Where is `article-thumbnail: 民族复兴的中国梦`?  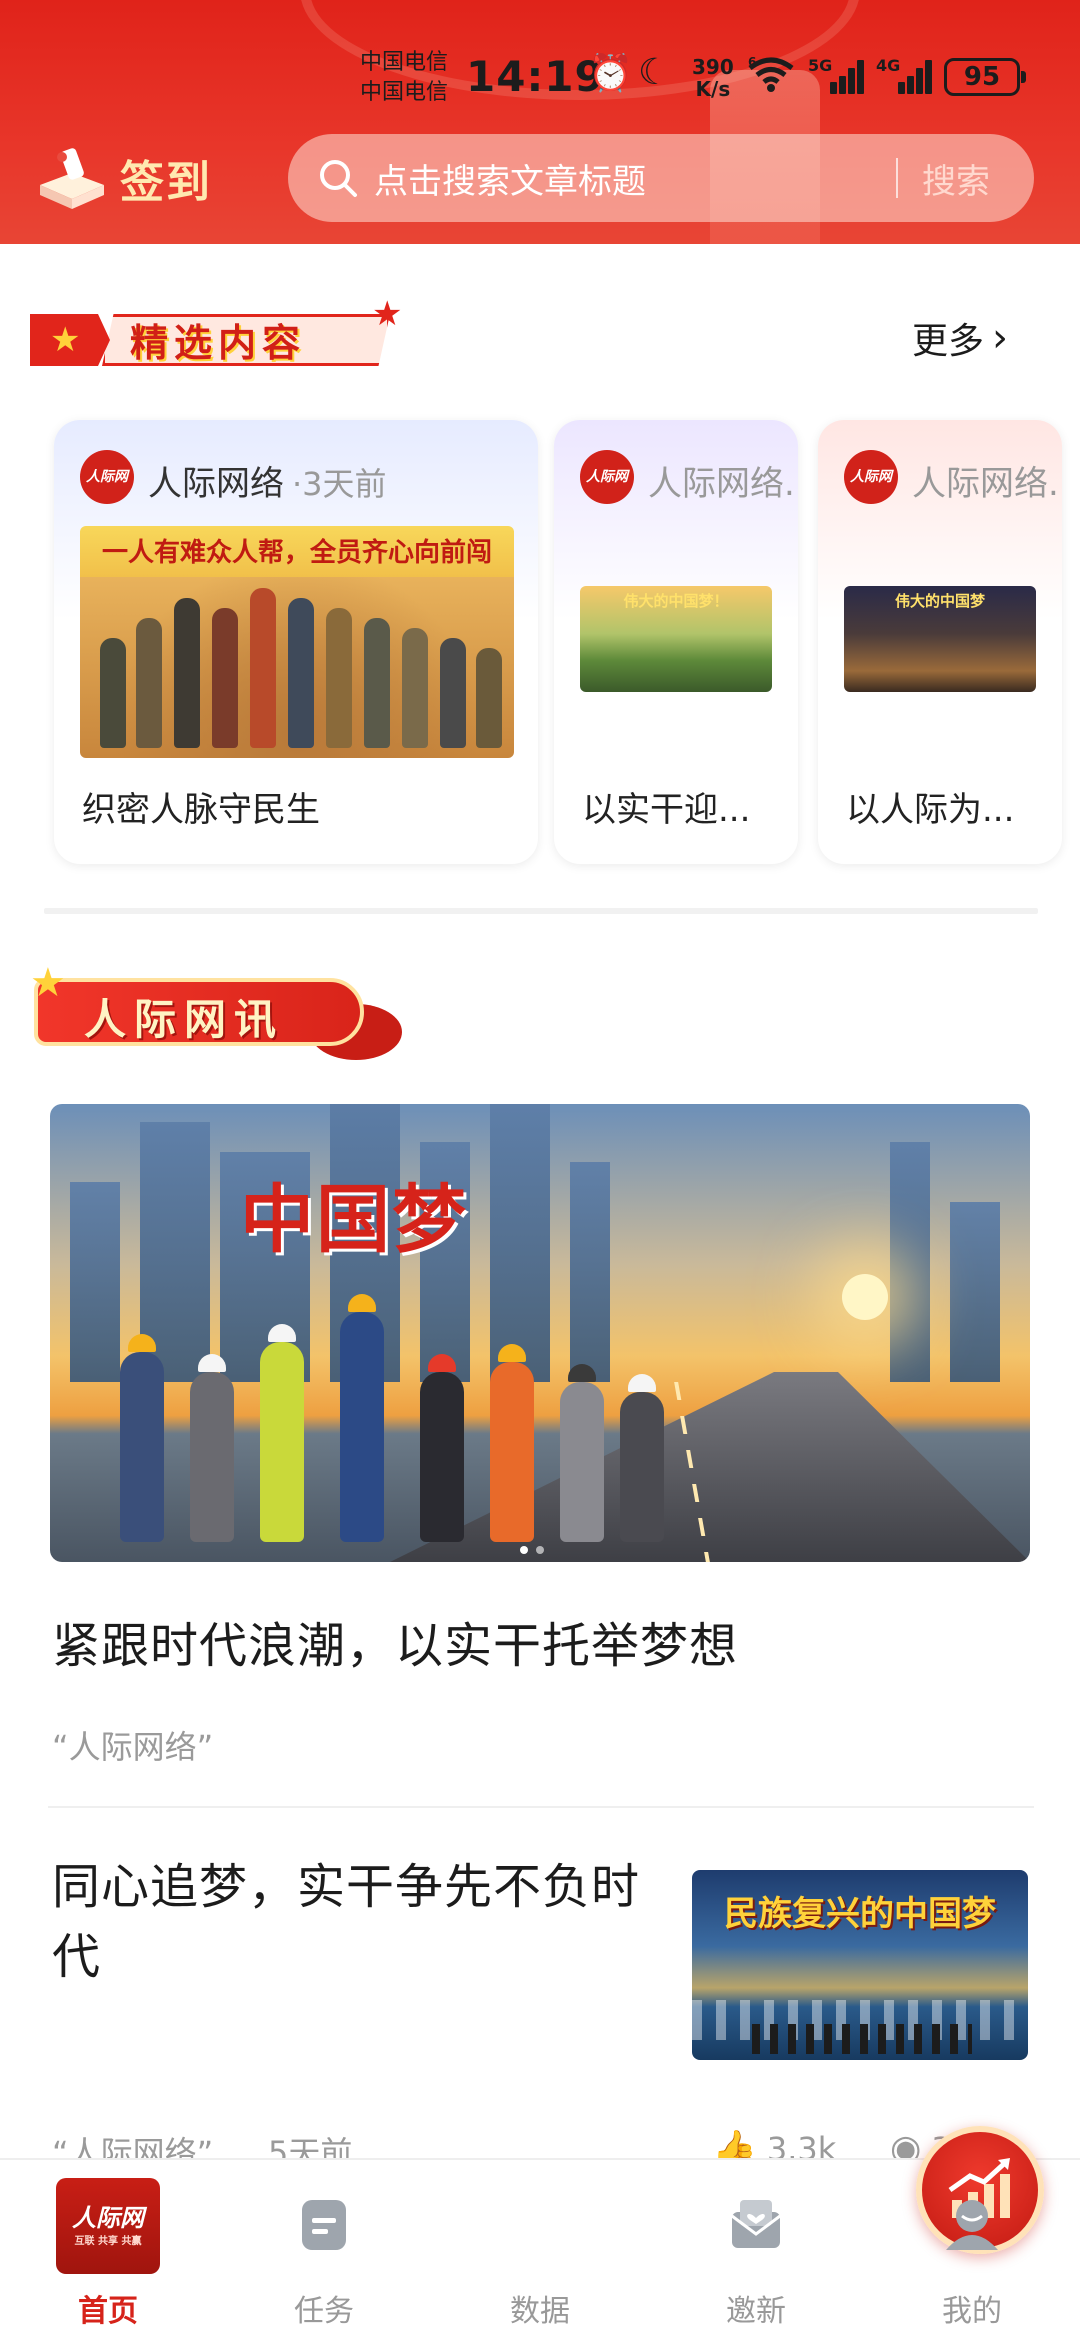
article-thumbnail: 民族复兴的中国梦 is located at coordinates (860, 1965).